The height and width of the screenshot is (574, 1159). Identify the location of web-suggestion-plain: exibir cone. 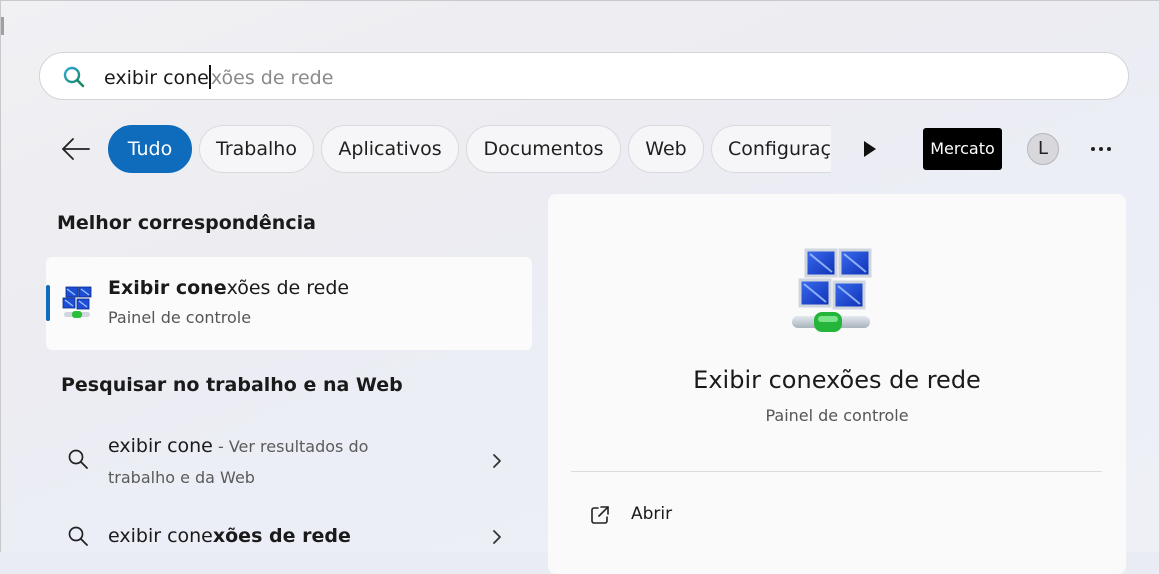
(160, 536).